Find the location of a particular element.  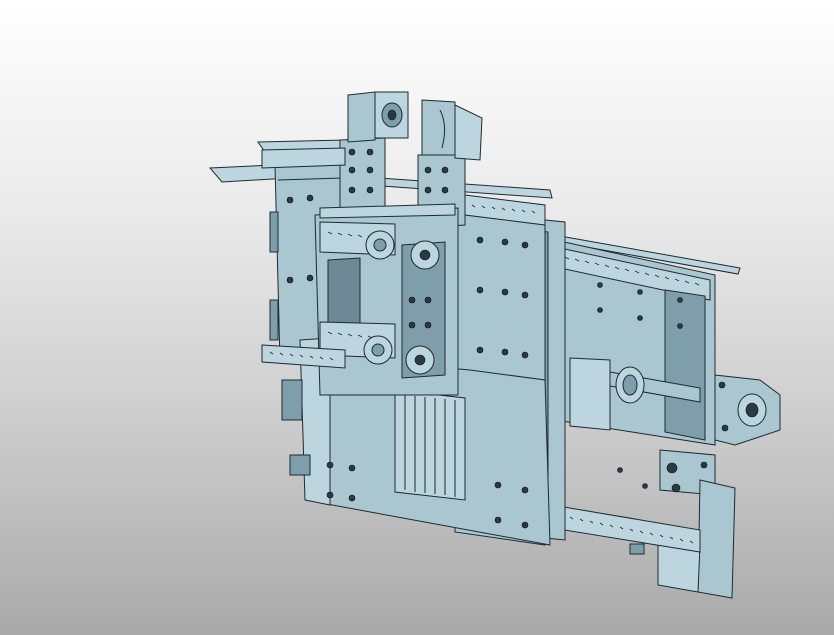

left-clamp-upright is located at coordinates (374, 155).